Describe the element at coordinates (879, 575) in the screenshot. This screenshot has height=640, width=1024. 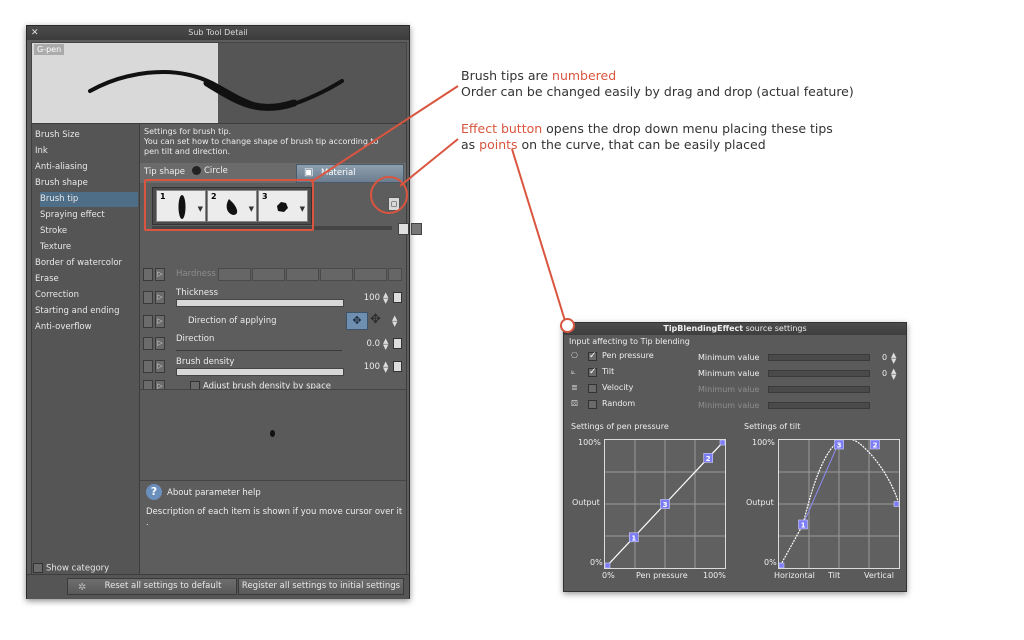
I see `tilt-x-right: Vertical` at that location.